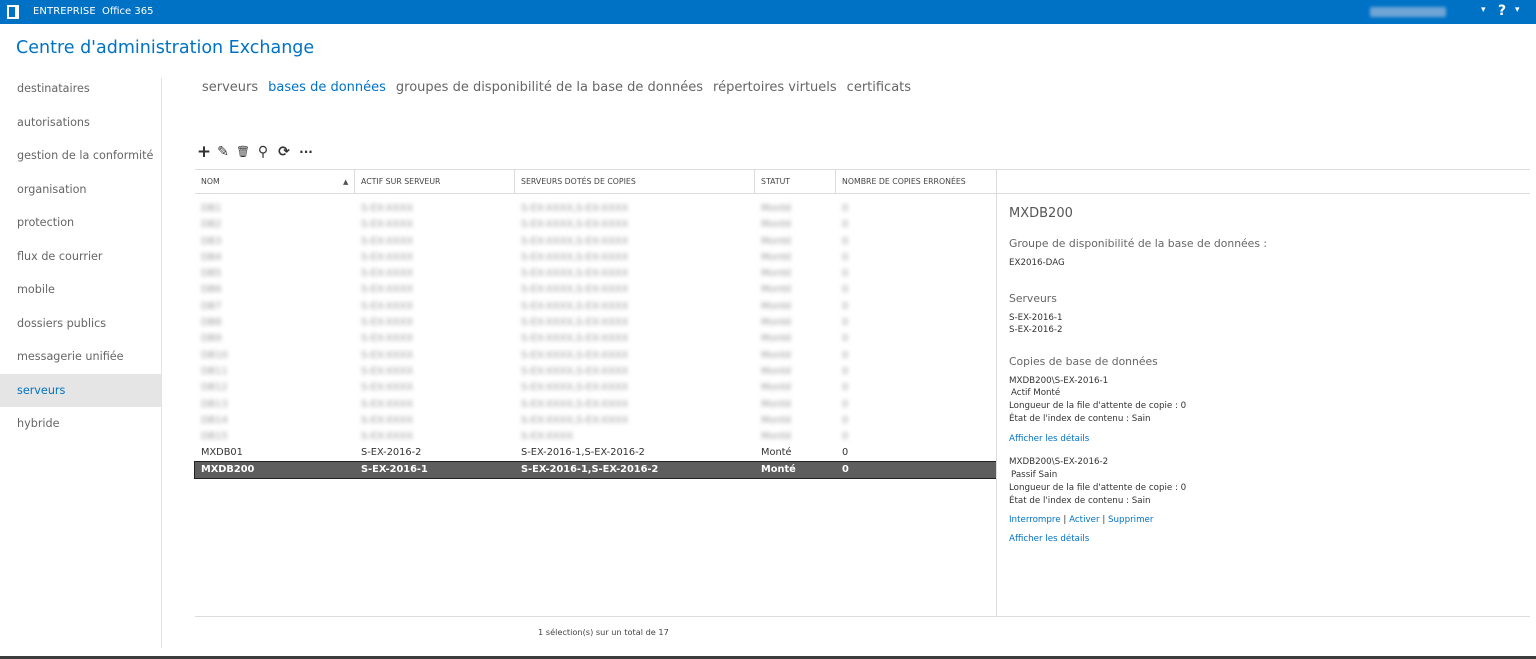 The image size is (1536, 659). Describe the element at coordinates (1035, 520) in the screenshot. I see `suspend-link: Interrompre` at that location.